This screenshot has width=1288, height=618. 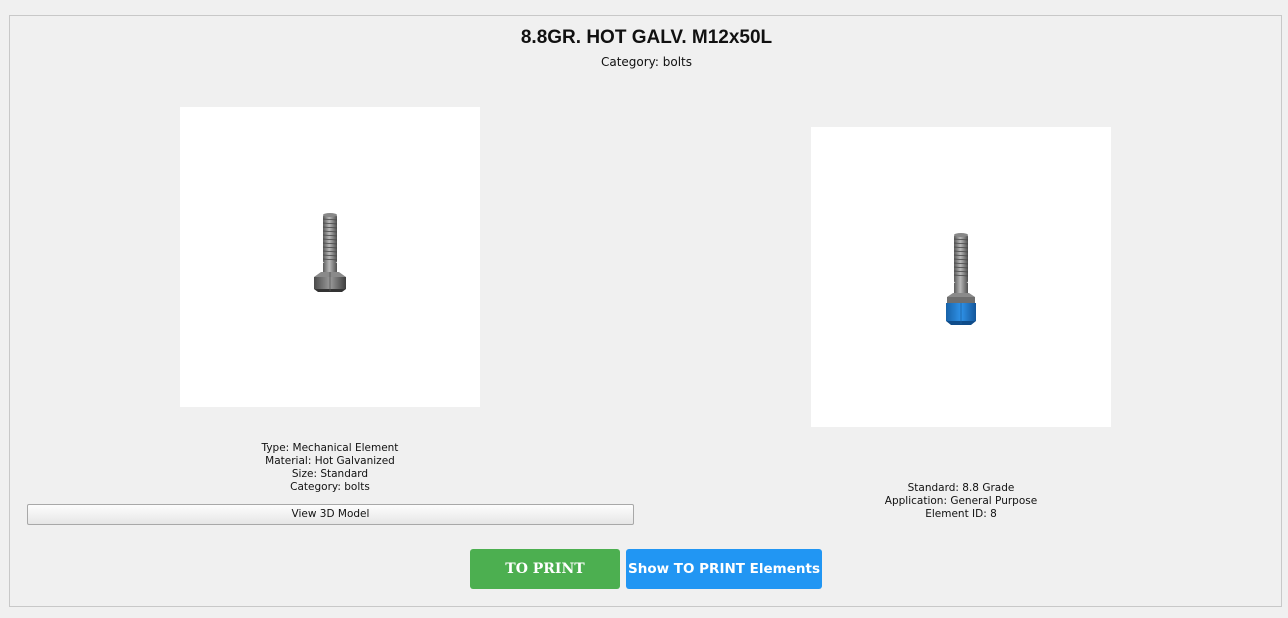 What do you see at coordinates (646, 37) in the screenshot?
I see `product-title: 8.8GR. HOT GALV. M12x50L` at bounding box center [646, 37].